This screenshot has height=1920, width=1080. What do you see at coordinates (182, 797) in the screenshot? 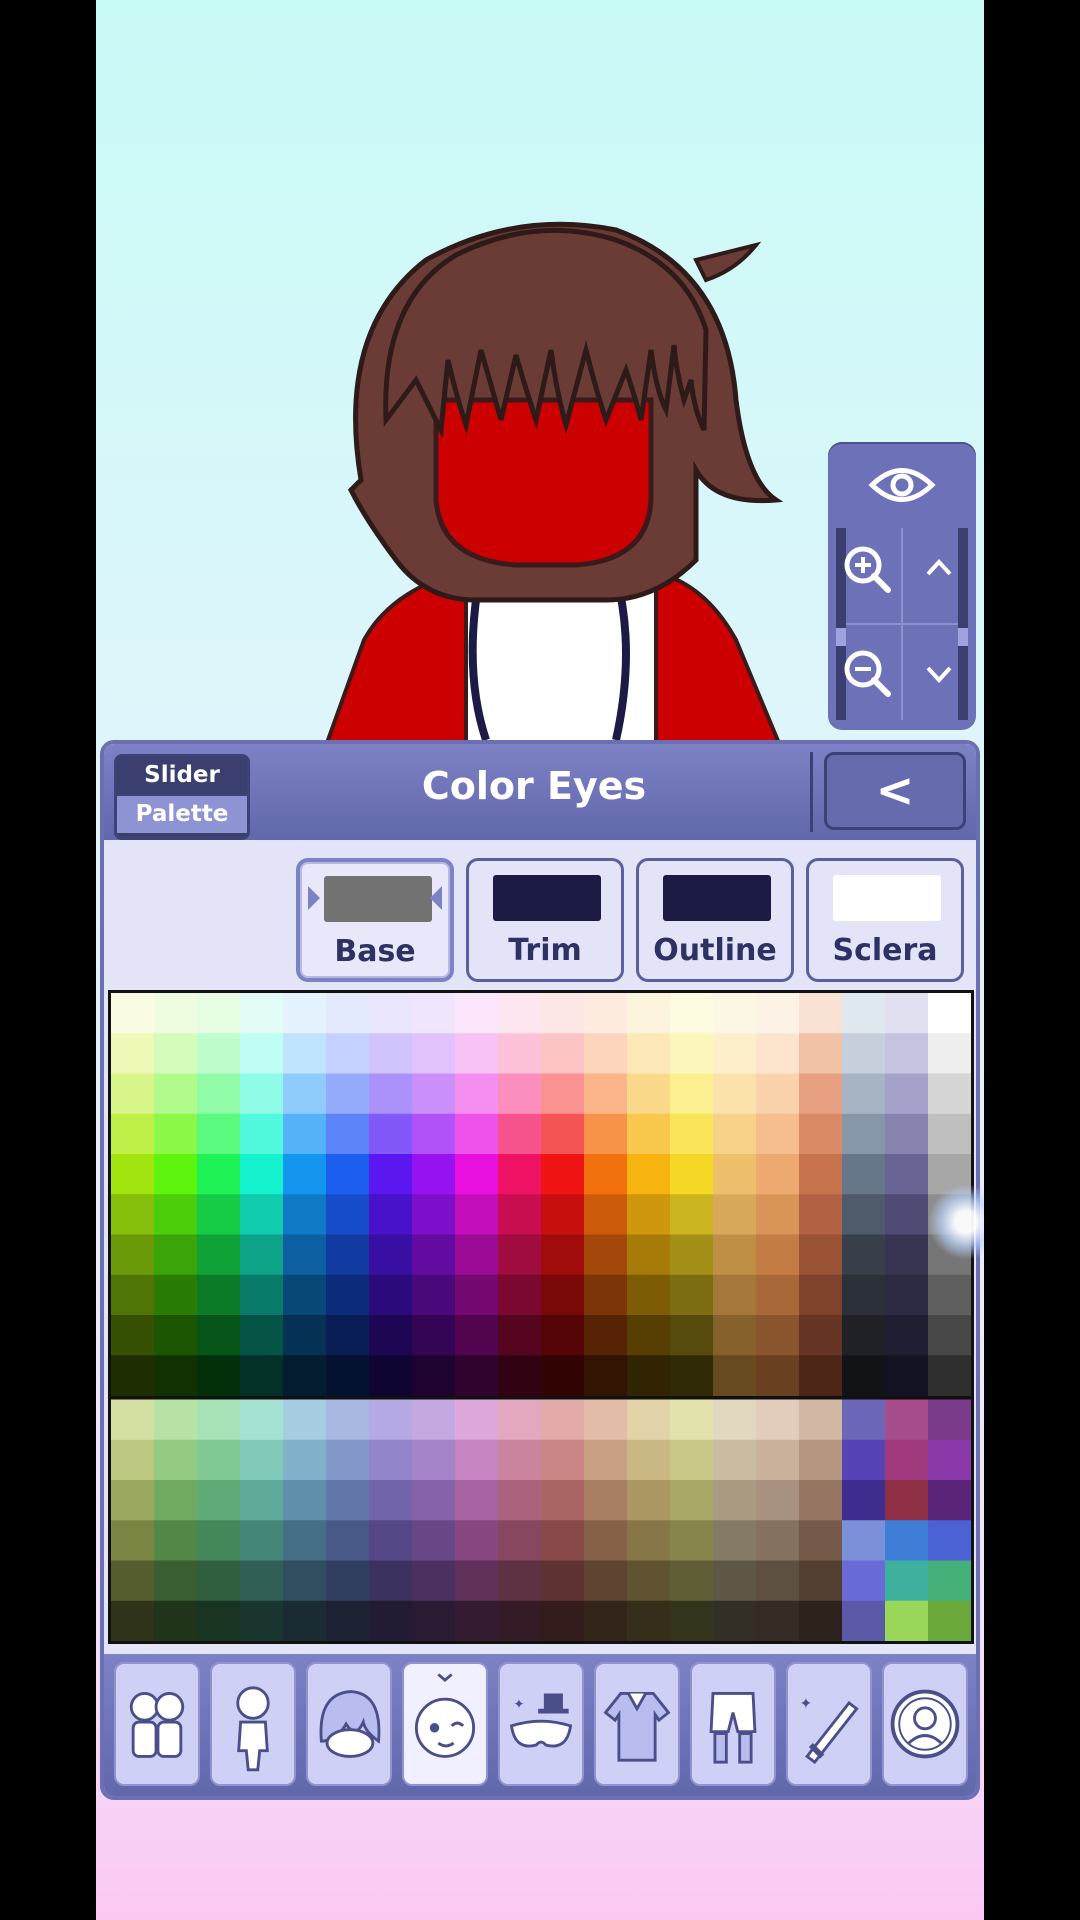
I see `mode-toggle: Slider Palette` at bounding box center [182, 797].